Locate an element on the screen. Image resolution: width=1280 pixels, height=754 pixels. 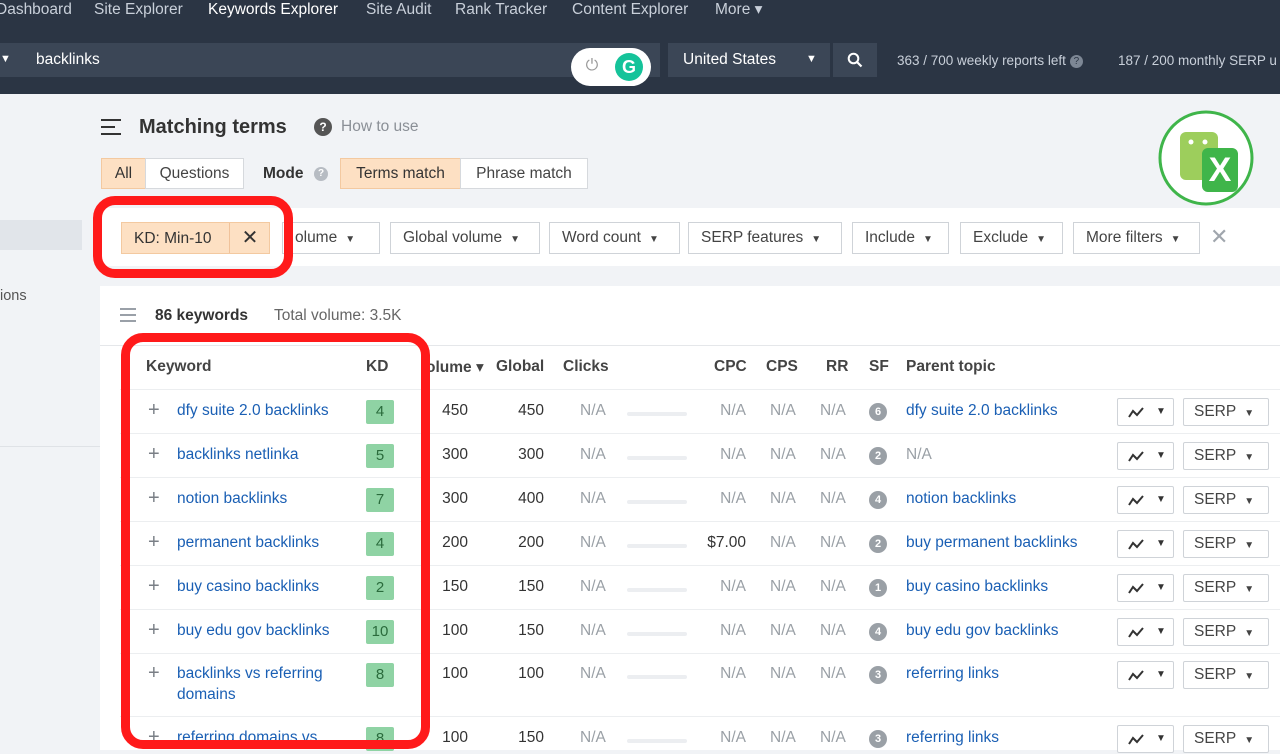
nav-keywords-explorer: Keywords Explorer is located at coordinates (273, 10).